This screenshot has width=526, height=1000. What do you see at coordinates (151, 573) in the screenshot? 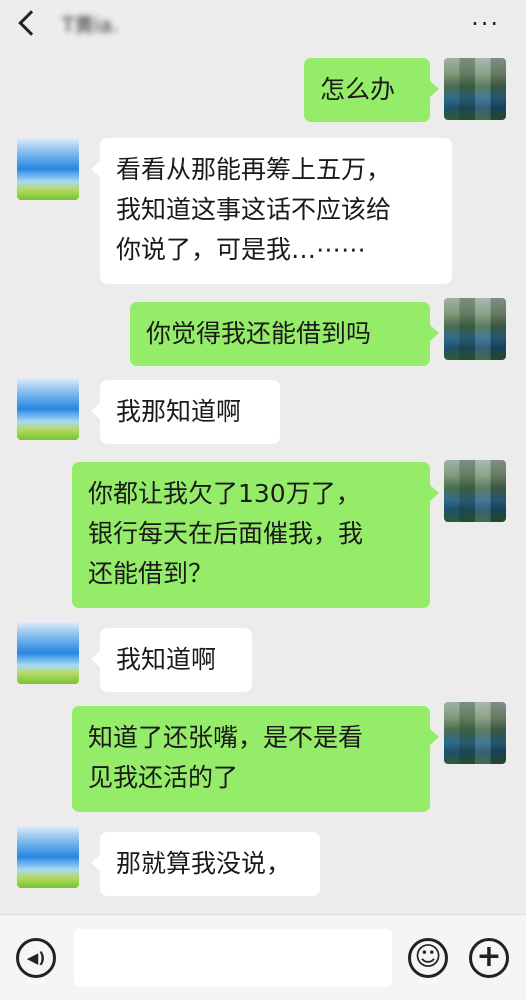
I see `message-text-line: 还能借到？` at bounding box center [151, 573].